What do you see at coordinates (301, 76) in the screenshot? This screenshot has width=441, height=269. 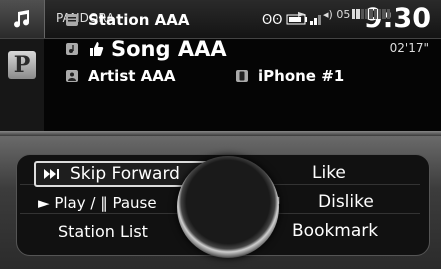 I see `device-name: iPhone #1` at bounding box center [301, 76].